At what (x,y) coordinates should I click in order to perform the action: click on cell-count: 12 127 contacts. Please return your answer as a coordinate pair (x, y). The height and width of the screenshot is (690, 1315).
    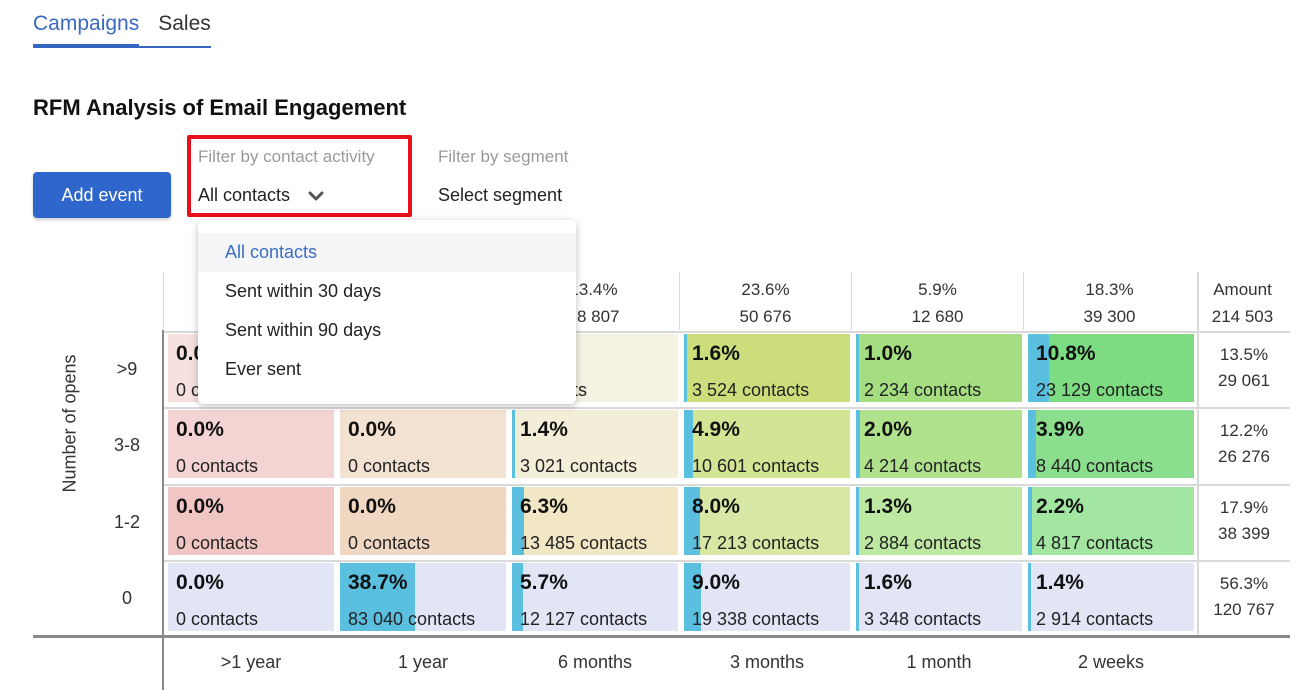
    Looking at the image, I should click on (584, 619).